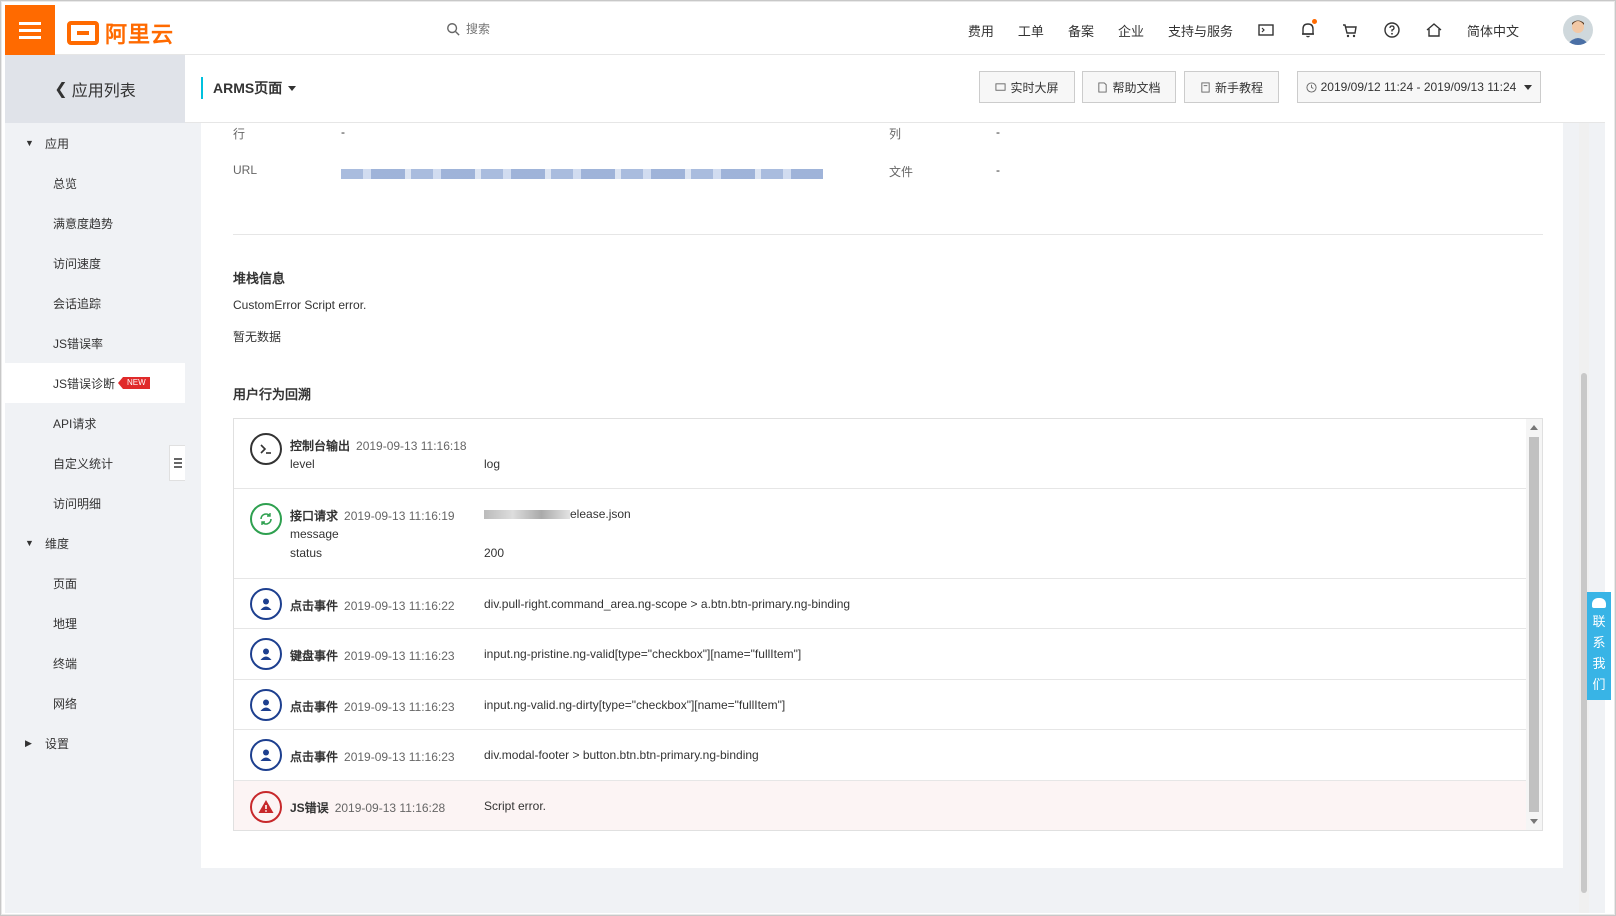 This screenshot has width=1616, height=916. What do you see at coordinates (1081, 30) in the screenshot?
I see `nav-beian: 备案` at bounding box center [1081, 30].